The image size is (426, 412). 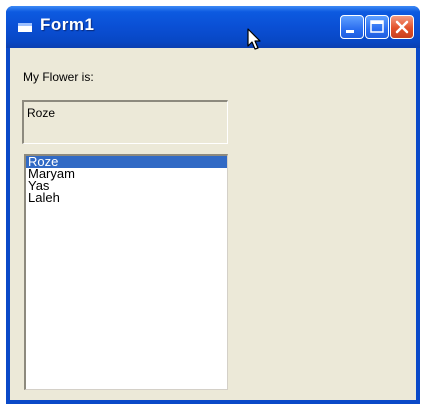 I want to click on minimize-button, so click(x=352, y=27).